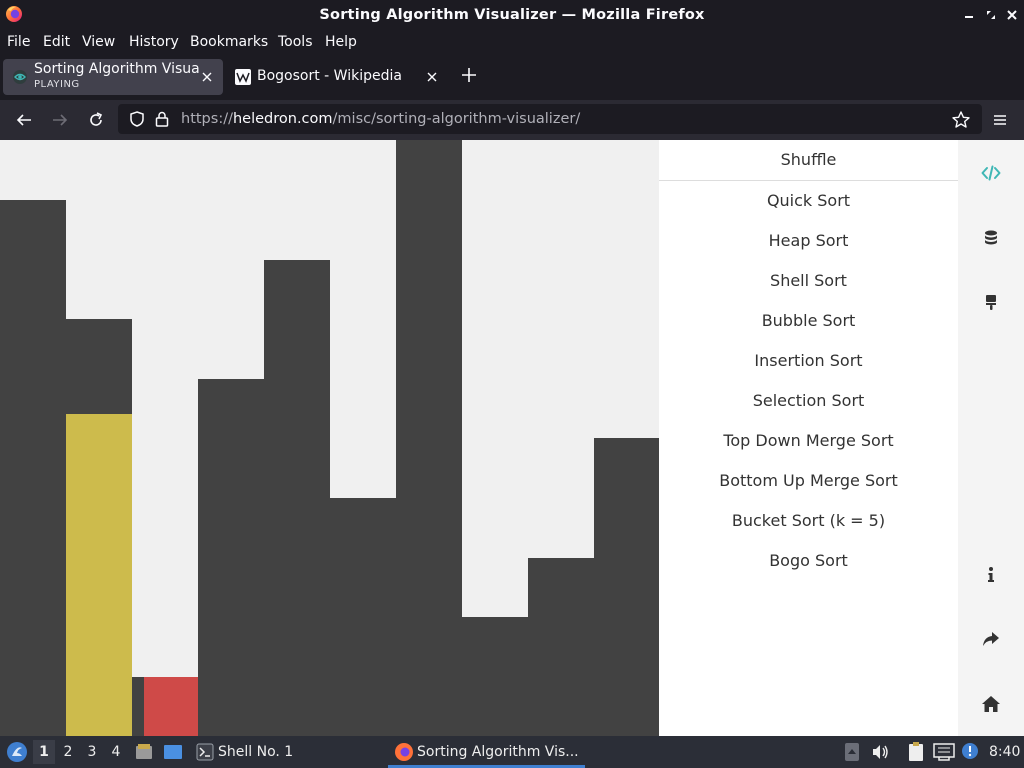  Describe the element at coordinates (60, 120) in the screenshot. I see `forward-arrow-icon` at that location.